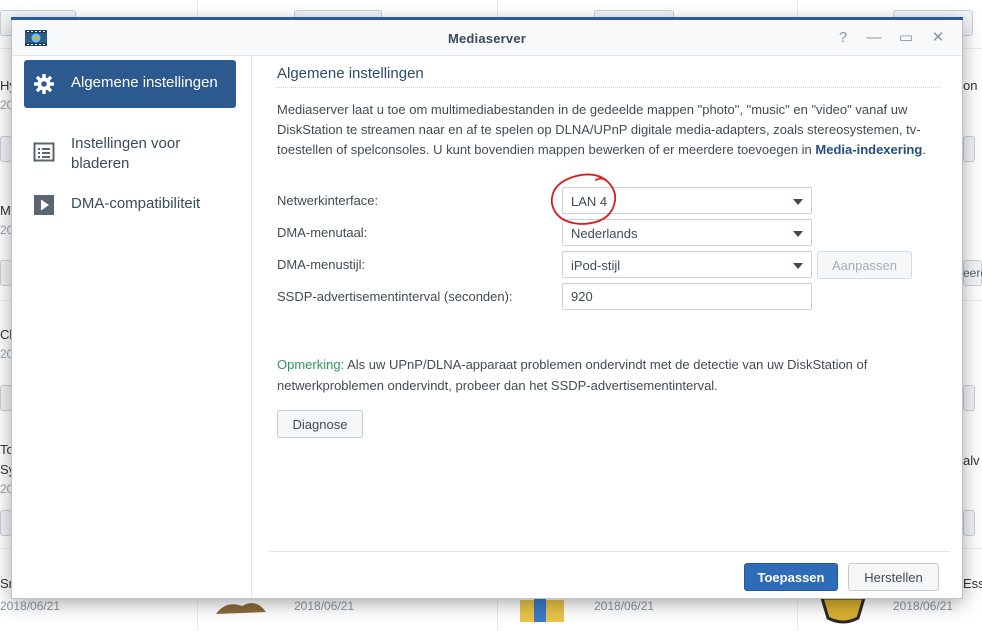  I want to click on help-icon: ?, so click(843, 38).